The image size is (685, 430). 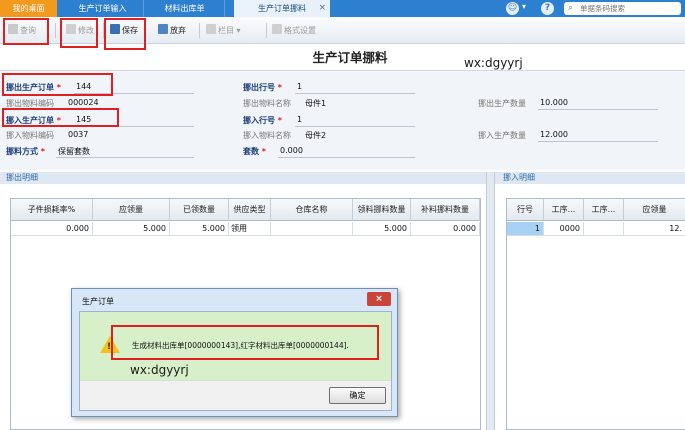 What do you see at coordinates (22, 177) in the screenshot?
I see `out-detail-title: 挪出明细` at bounding box center [22, 177].